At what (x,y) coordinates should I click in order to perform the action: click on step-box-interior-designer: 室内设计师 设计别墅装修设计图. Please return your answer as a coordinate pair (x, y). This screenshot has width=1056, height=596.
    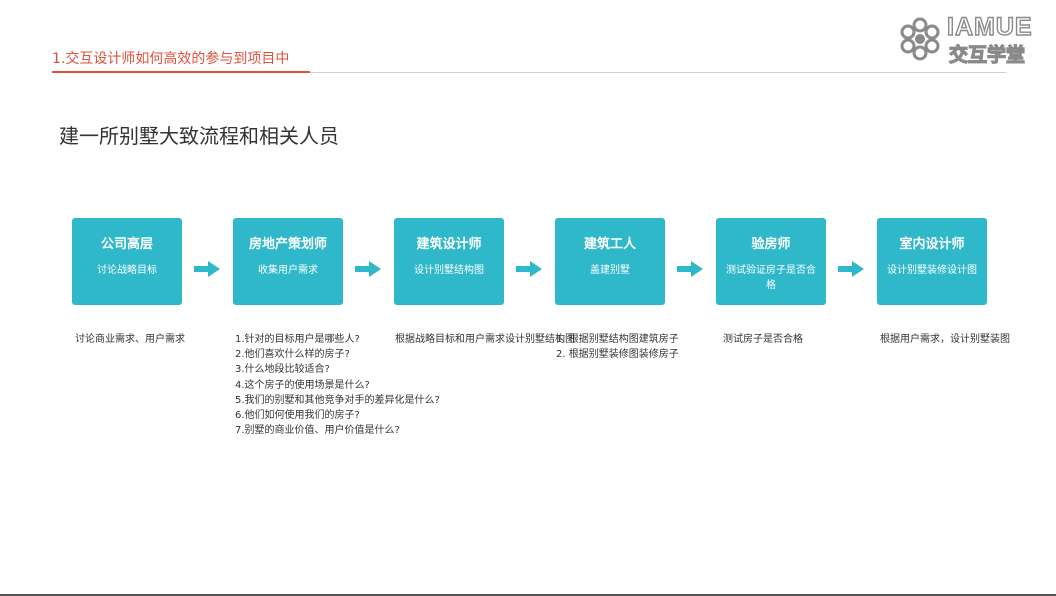
    Looking at the image, I should click on (932, 261).